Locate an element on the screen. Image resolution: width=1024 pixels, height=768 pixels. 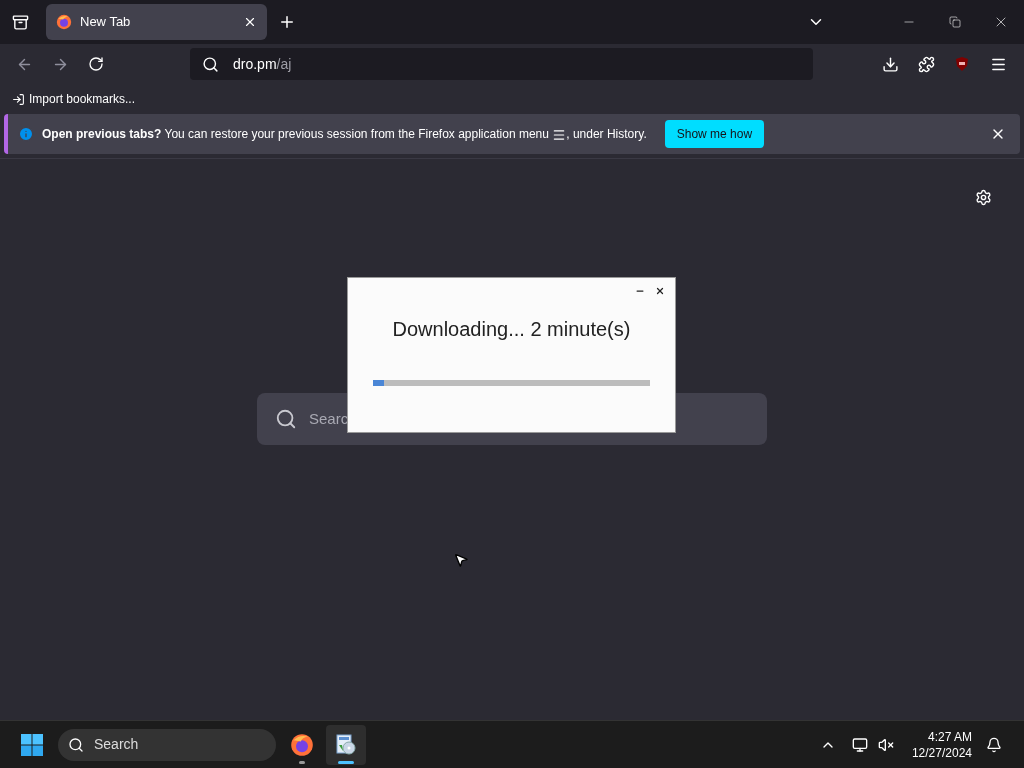
speaker-muted-icon is located at coordinates (885, 744).